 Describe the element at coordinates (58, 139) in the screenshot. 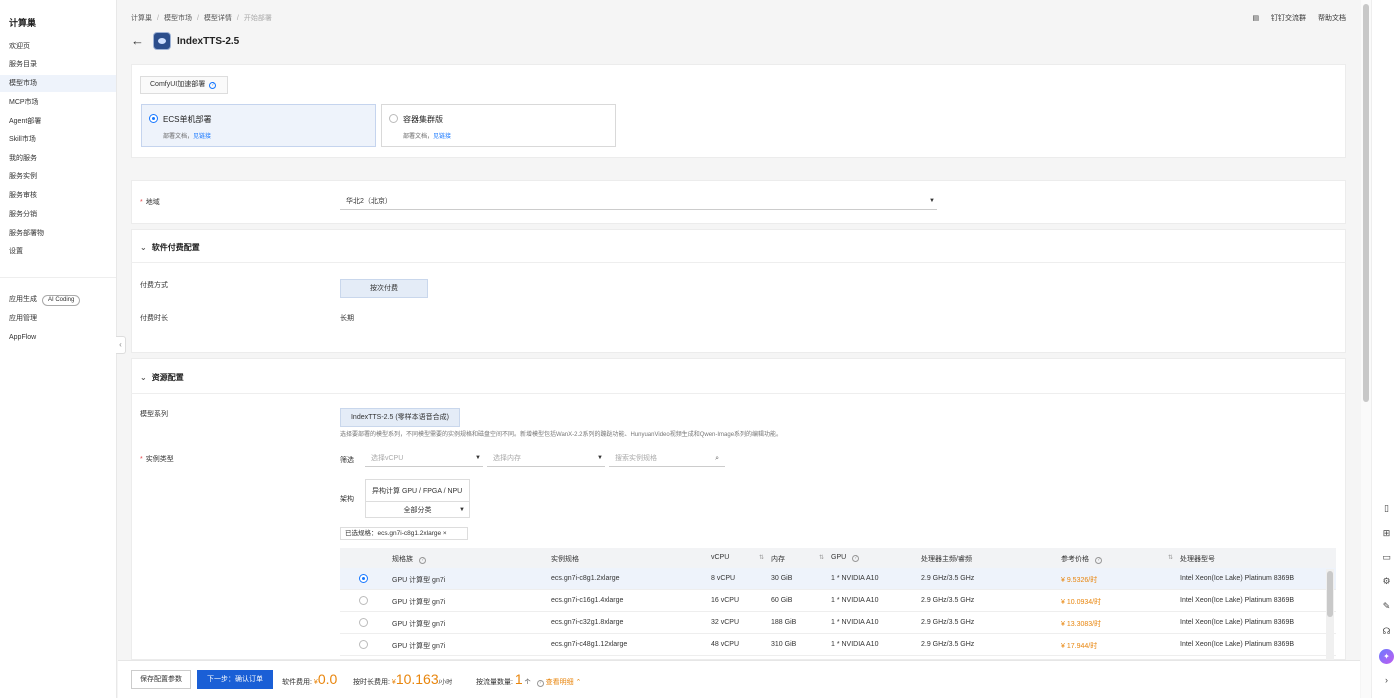

I see `sidebar-item-skill-market: Skill市场` at that location.